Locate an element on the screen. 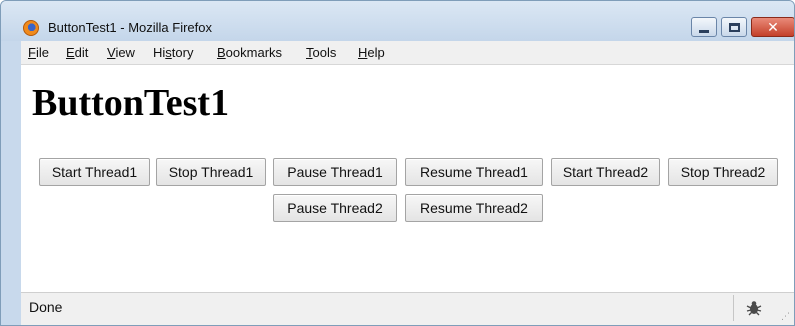 This screenshot has height=326, width=795. resume-thread2-button: Resume Thread2 is located at coordinates (474, 208).